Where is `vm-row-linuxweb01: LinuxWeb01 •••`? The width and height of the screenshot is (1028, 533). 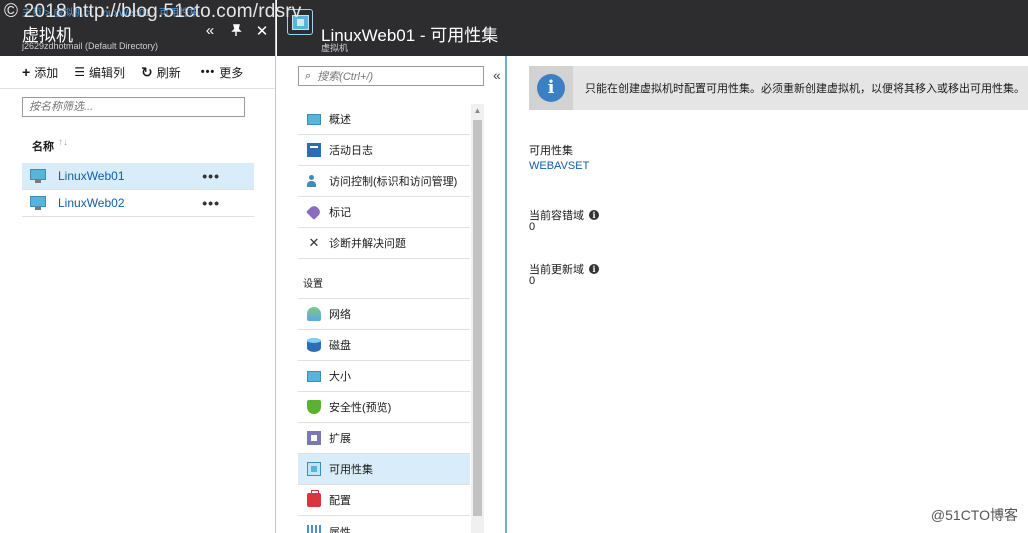 vm-row-linuxweb01: LinuxWeb01 ••• is located at coordinates (138, 176).